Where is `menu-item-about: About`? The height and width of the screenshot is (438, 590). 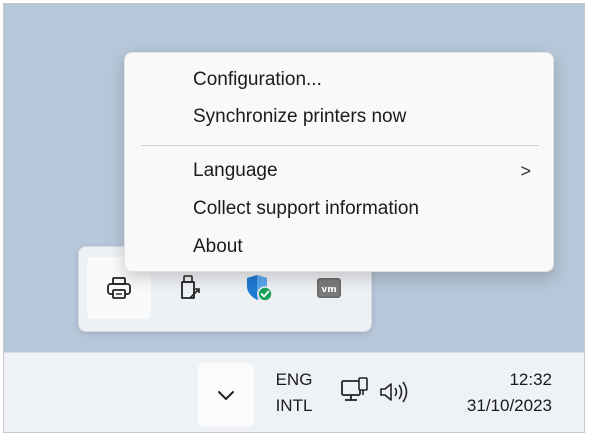
menu-item-about: About is located at coordinates (339, 247).